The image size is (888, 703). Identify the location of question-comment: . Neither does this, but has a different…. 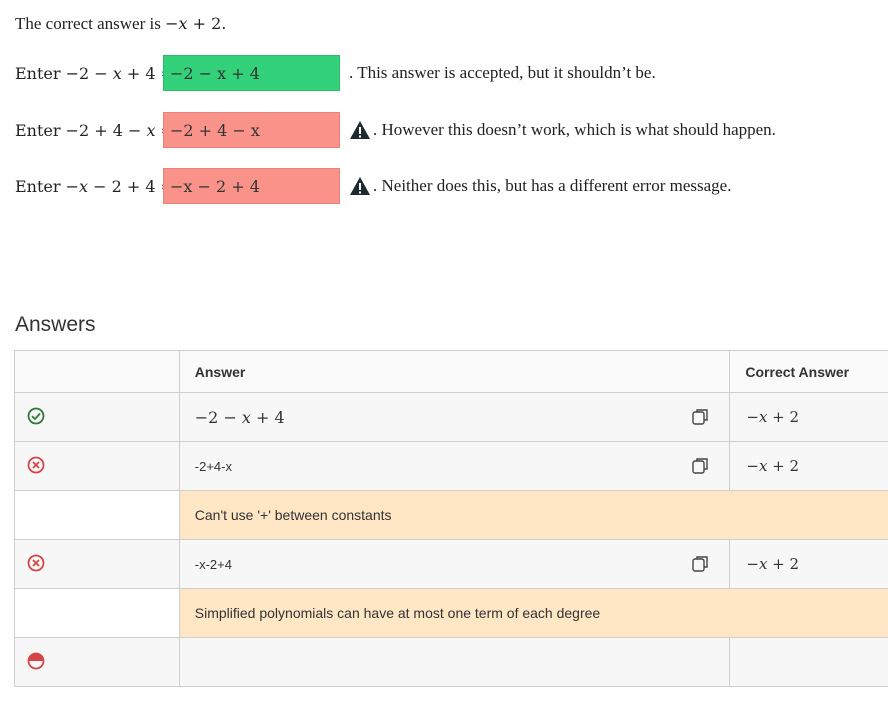
(552, 185).